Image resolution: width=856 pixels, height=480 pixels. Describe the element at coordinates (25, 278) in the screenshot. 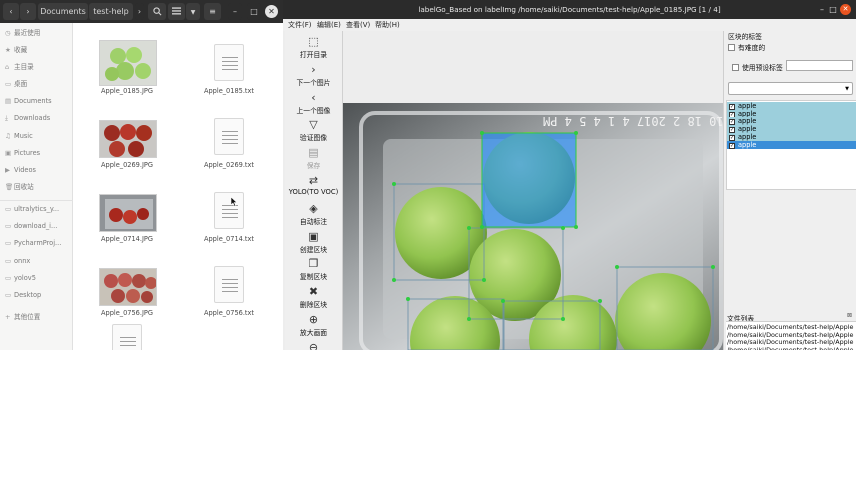

I see `sidebar-item-label: yolov5` at that location.